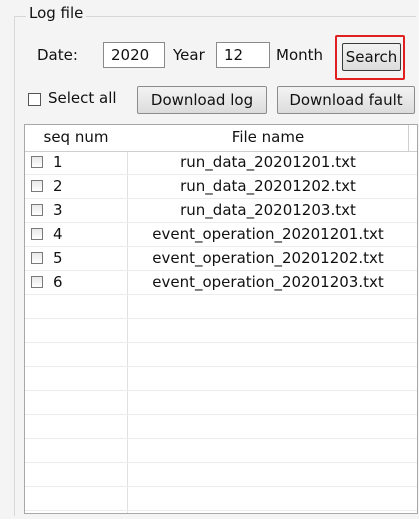 The width and height of the screenshot is (419, 519). I want to click on table-row: 3 run_data_20201203.txt, so click(221, 211).